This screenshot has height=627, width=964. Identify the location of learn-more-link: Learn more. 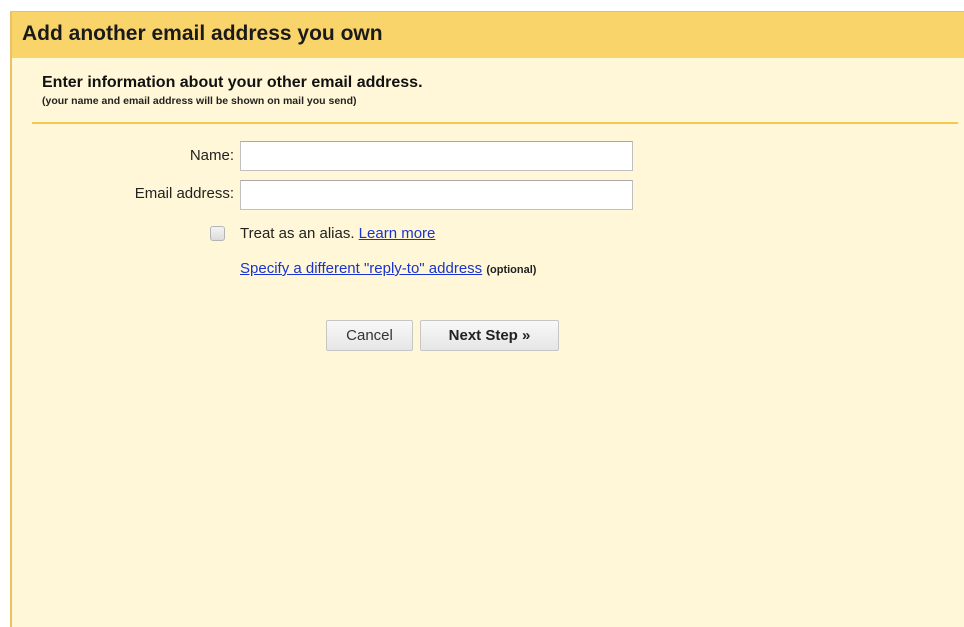
(397, 233).